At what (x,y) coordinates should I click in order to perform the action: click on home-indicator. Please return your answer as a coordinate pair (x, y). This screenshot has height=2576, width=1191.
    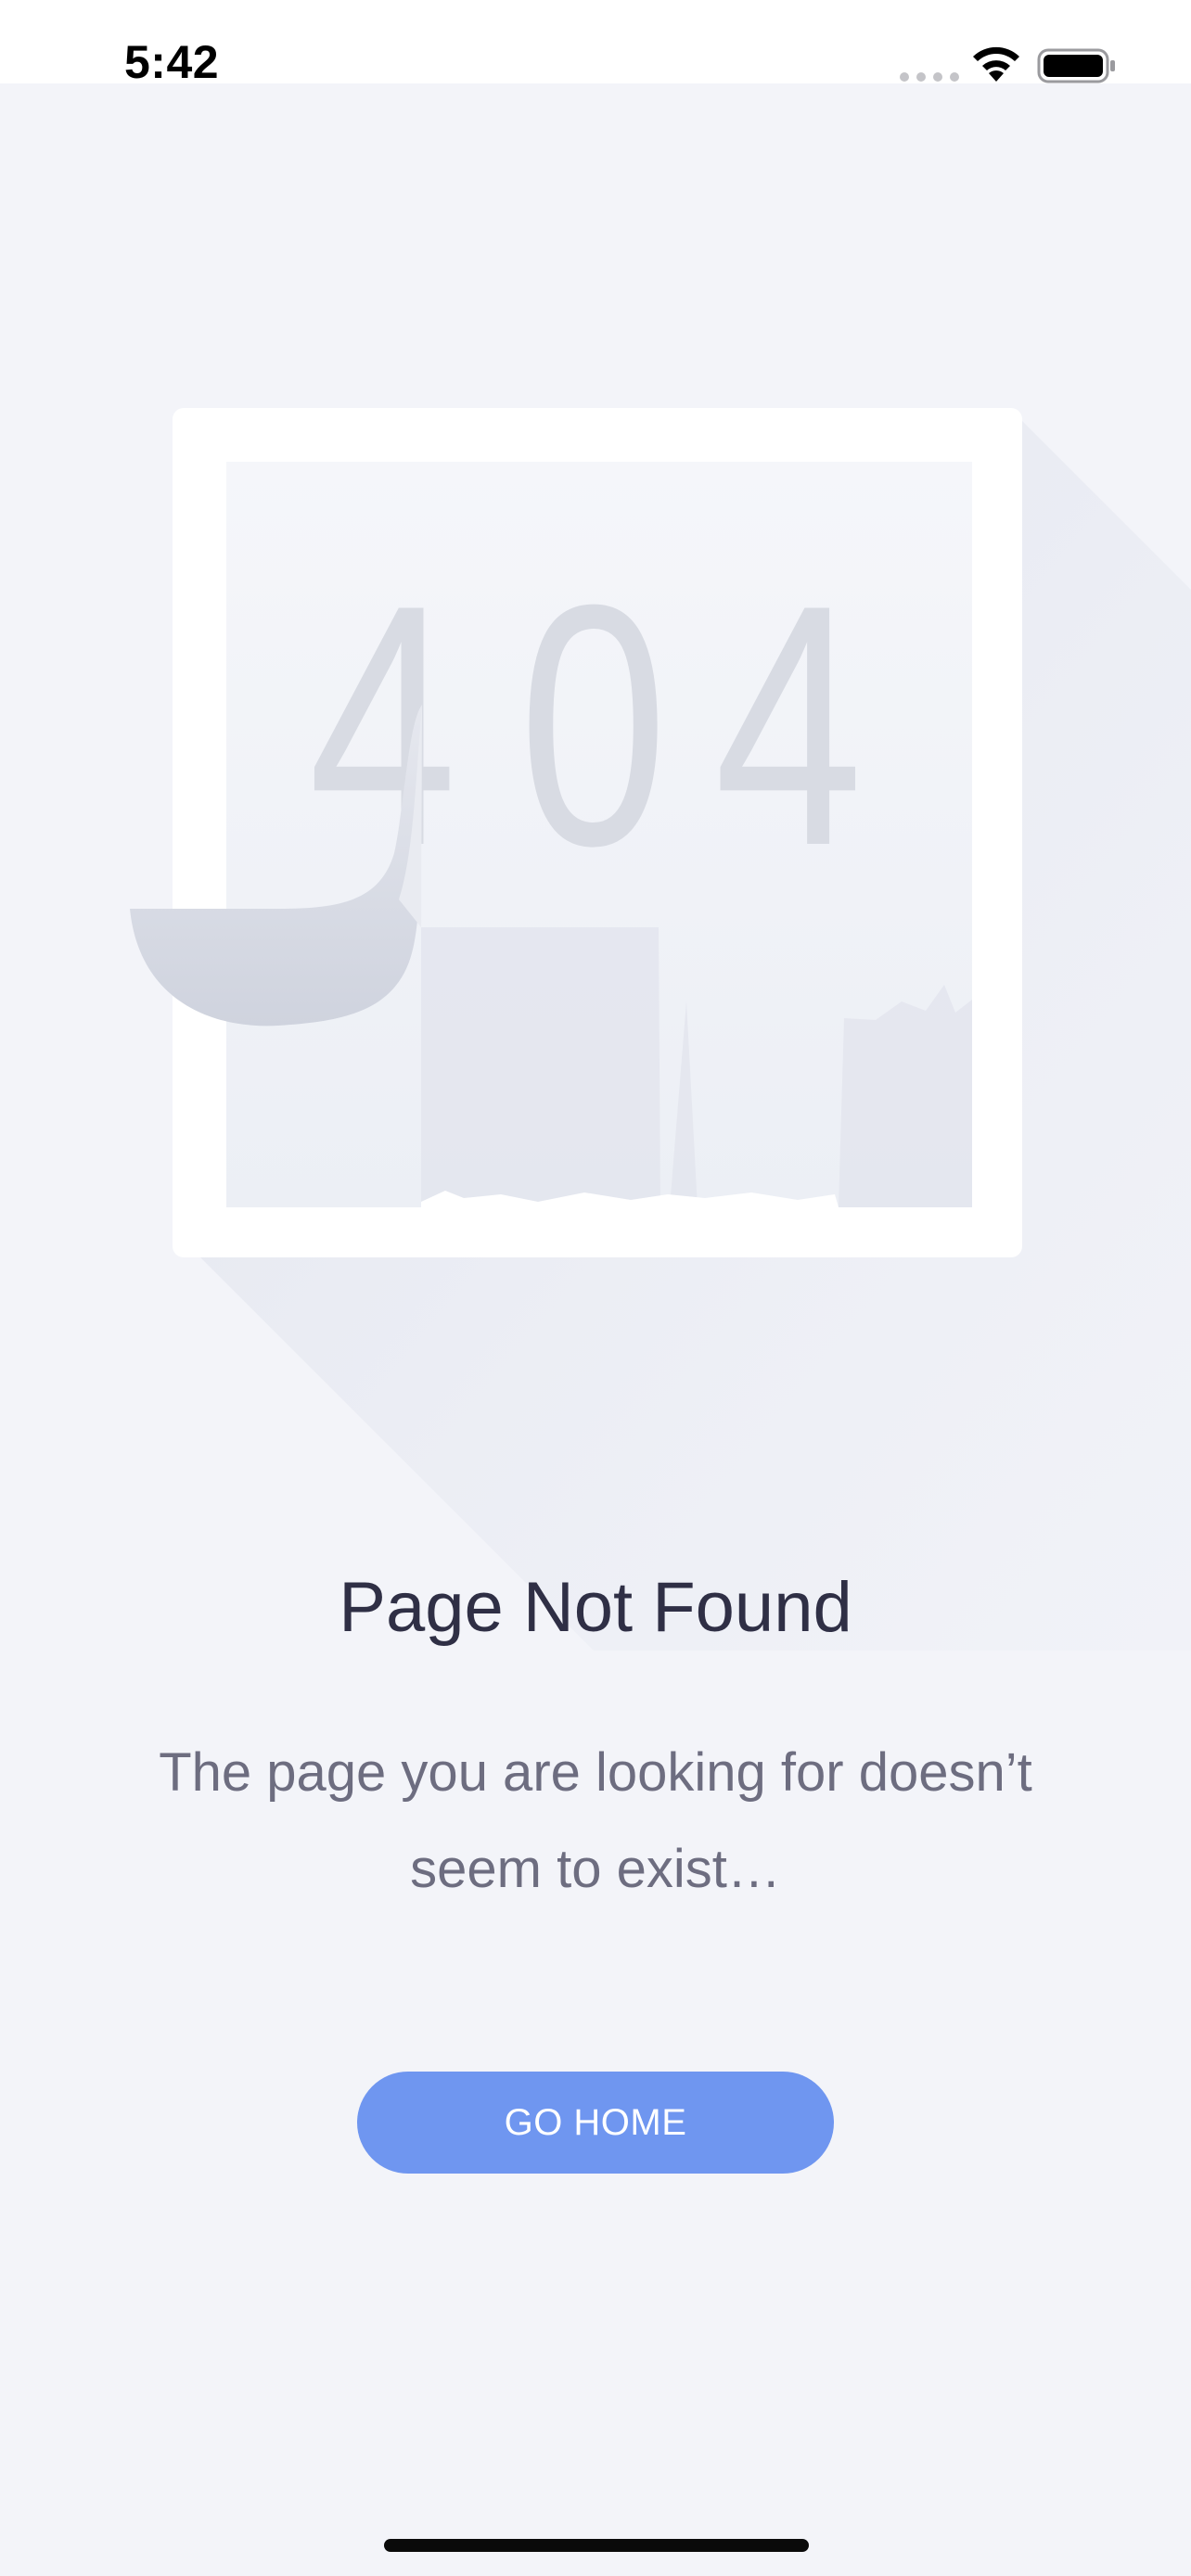
    Looking at the image, I should click on (597, 2545).